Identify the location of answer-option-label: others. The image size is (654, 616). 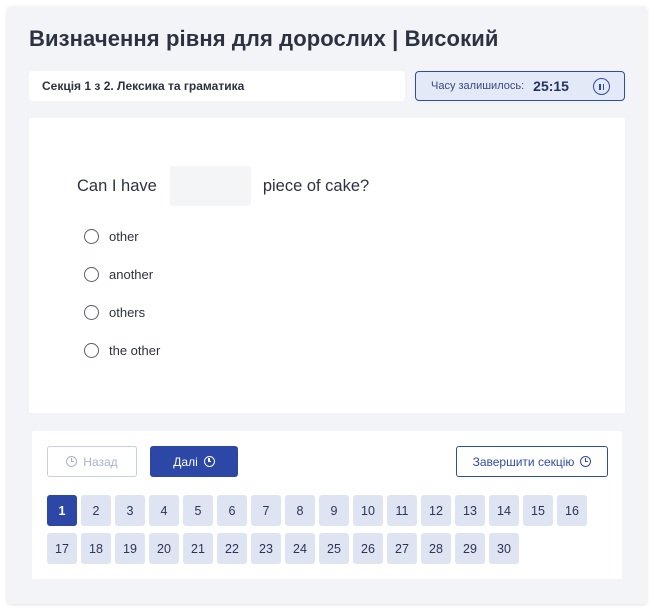
(127, 313).